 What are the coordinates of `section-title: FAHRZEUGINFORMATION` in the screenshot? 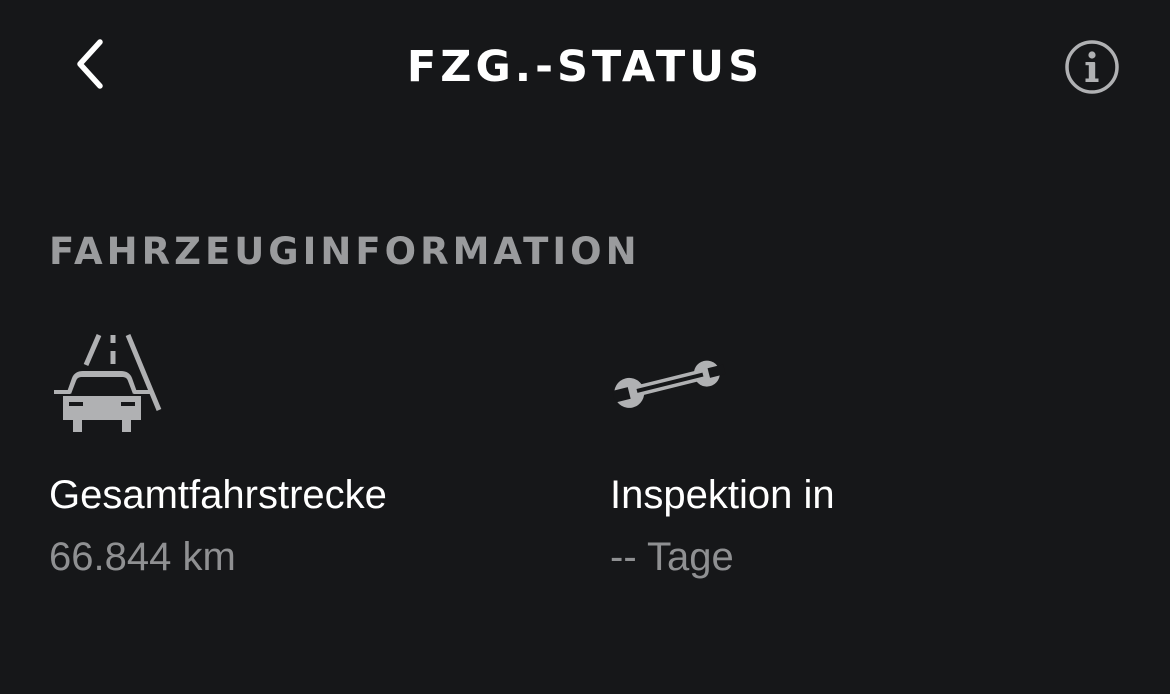 It's located at (345, 251).